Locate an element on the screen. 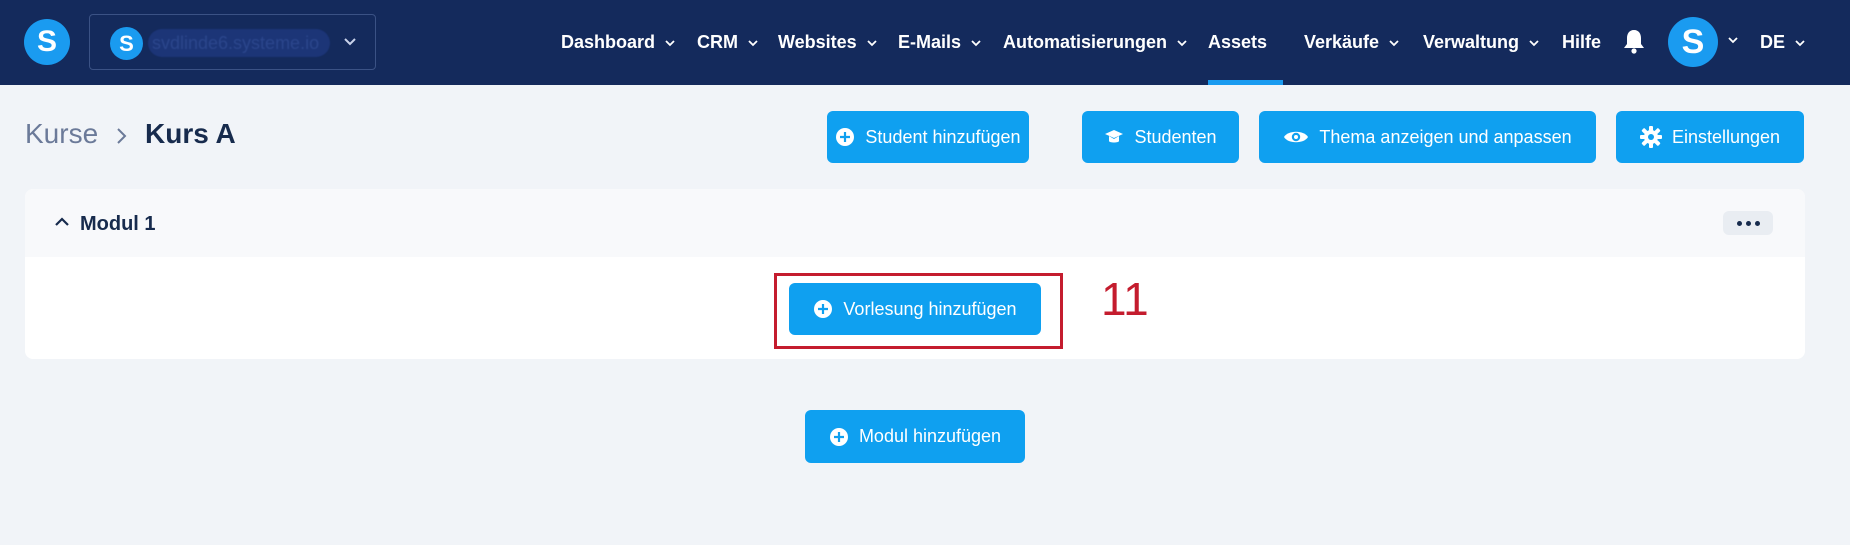  domain-name: svdlinde6.systeme.io is located at coordinates (239, 43).